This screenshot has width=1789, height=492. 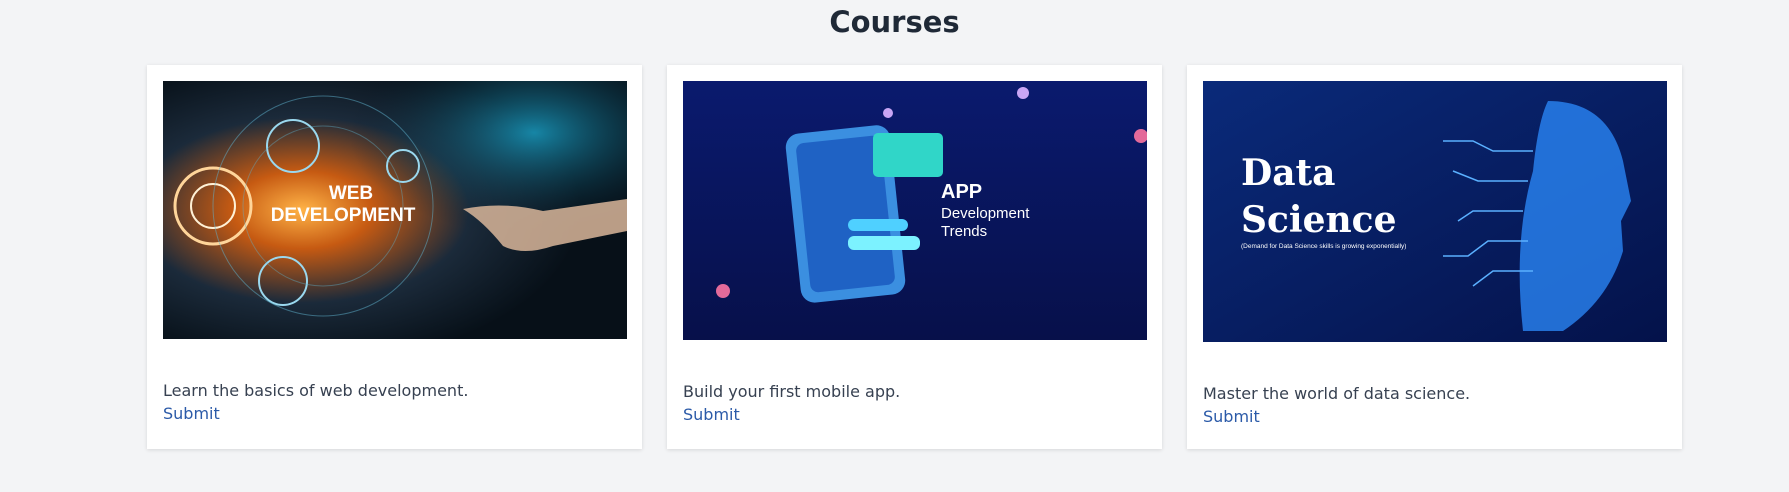 I want to click on app-image-line2: Trends, so click(x=964, y=231).